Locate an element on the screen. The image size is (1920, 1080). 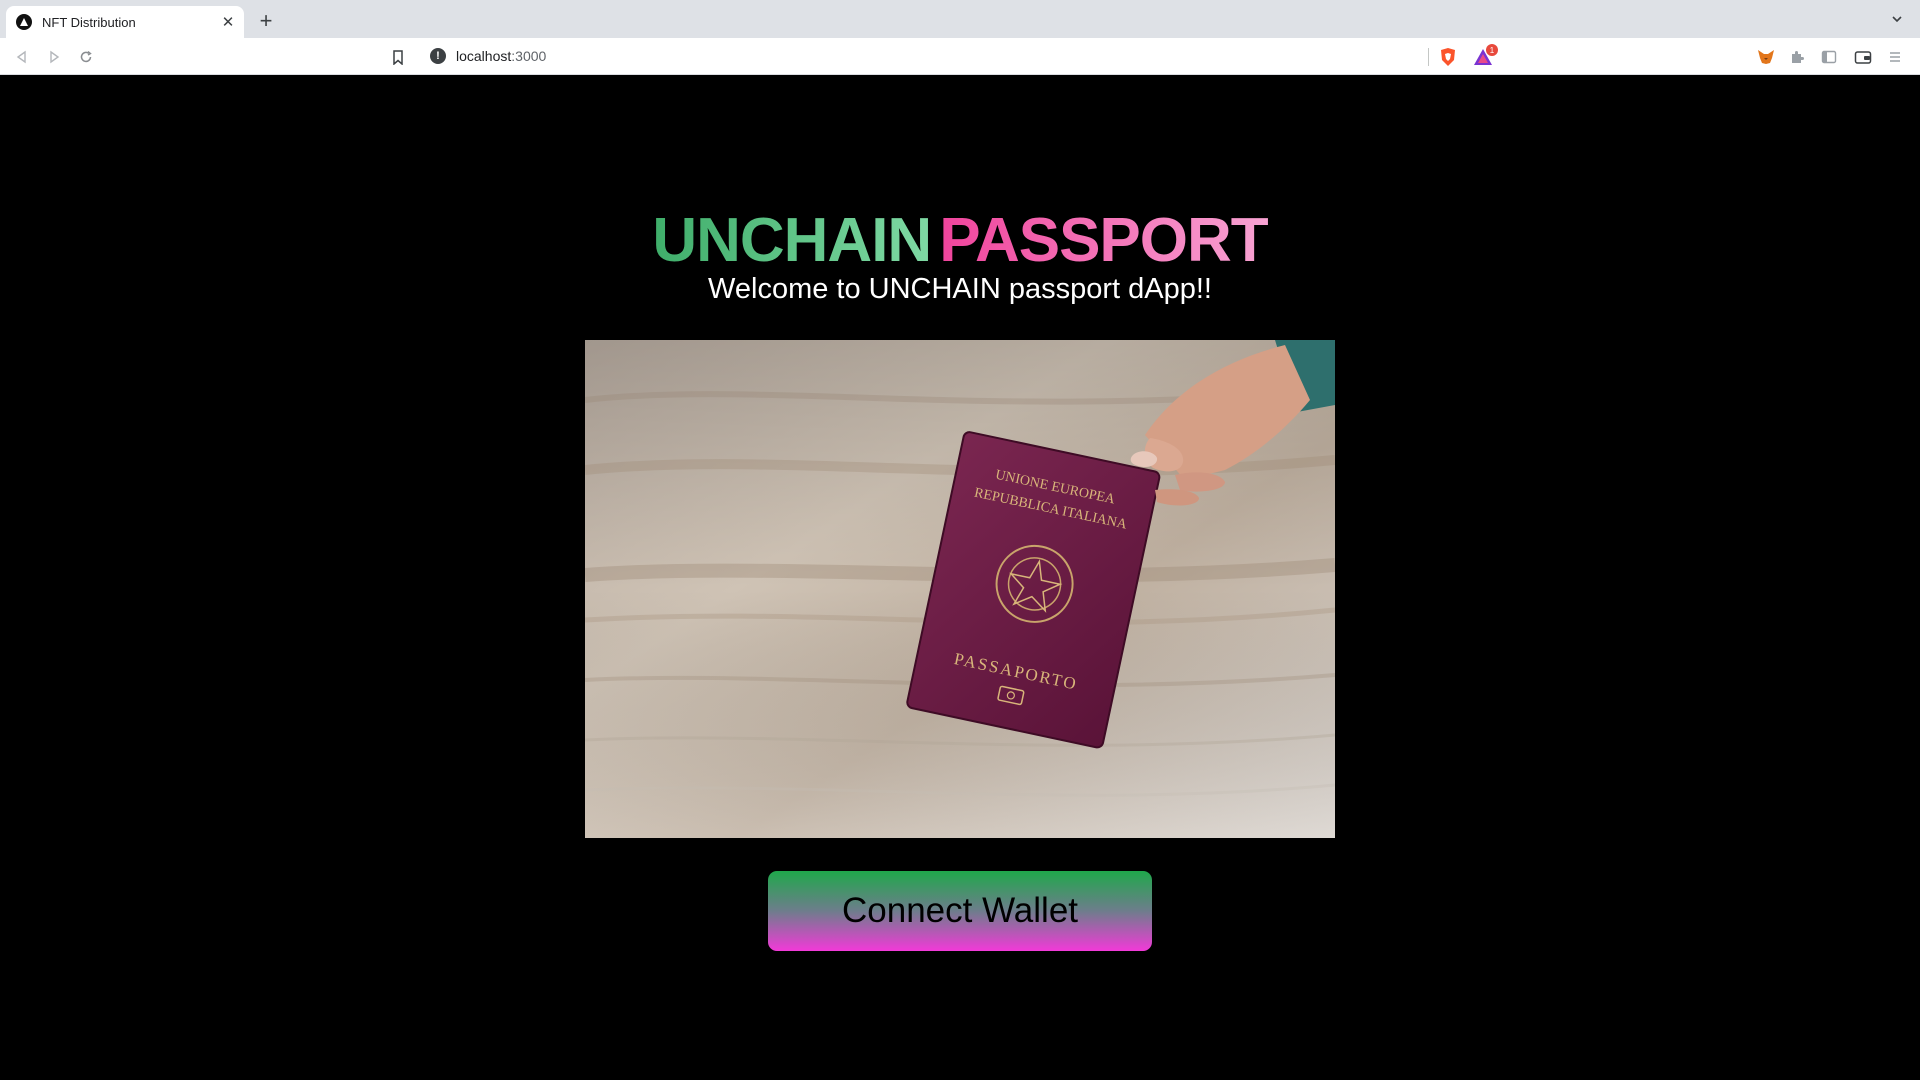
browser-toolbar: ! localhost:3000 1 is located at coordinates (960, 56).